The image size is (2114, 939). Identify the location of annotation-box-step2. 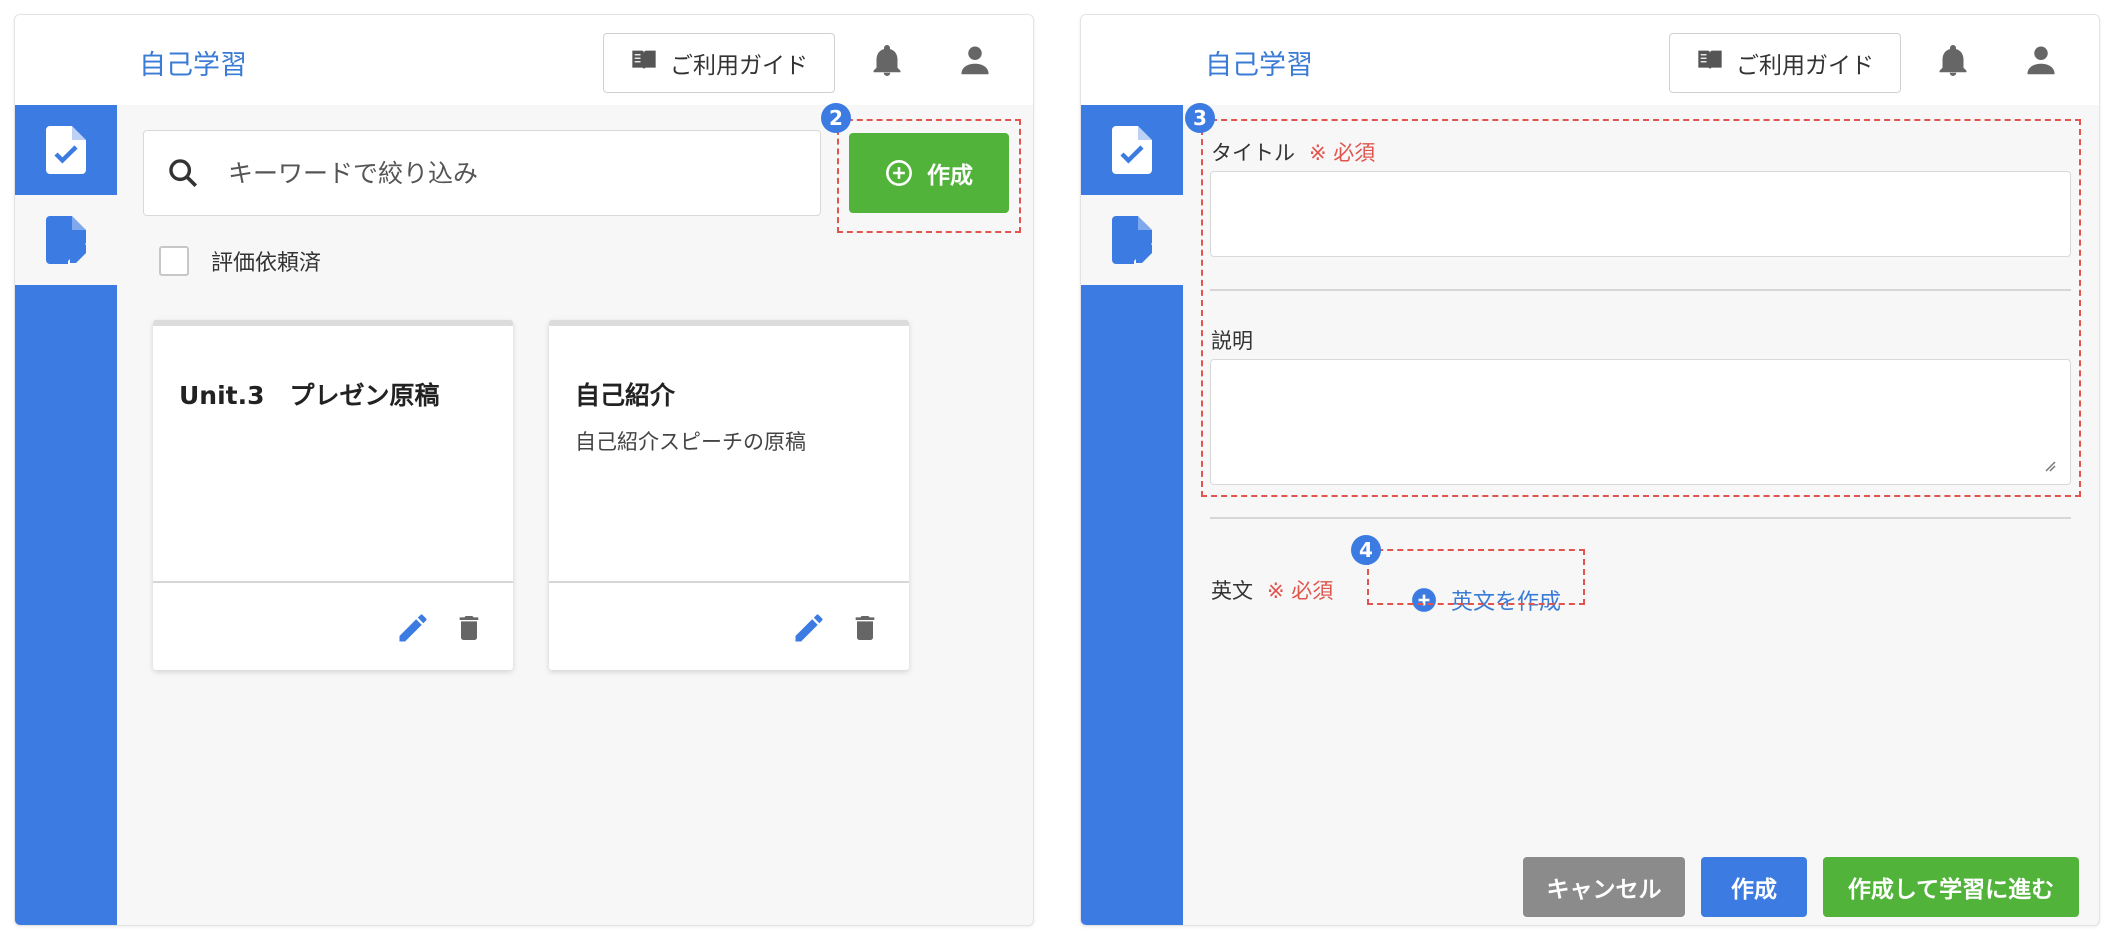
(929, 176).